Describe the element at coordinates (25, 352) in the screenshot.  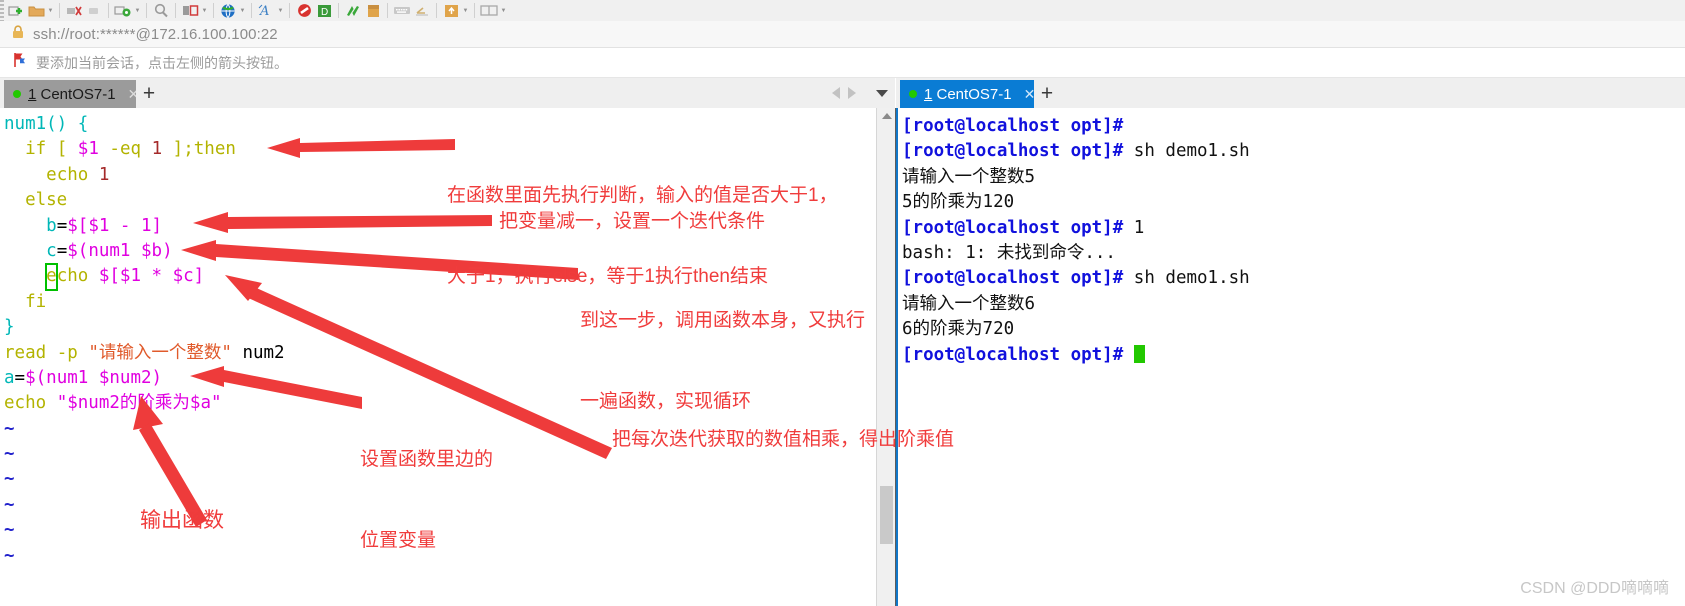
I see `code-token-read: read` at that location.